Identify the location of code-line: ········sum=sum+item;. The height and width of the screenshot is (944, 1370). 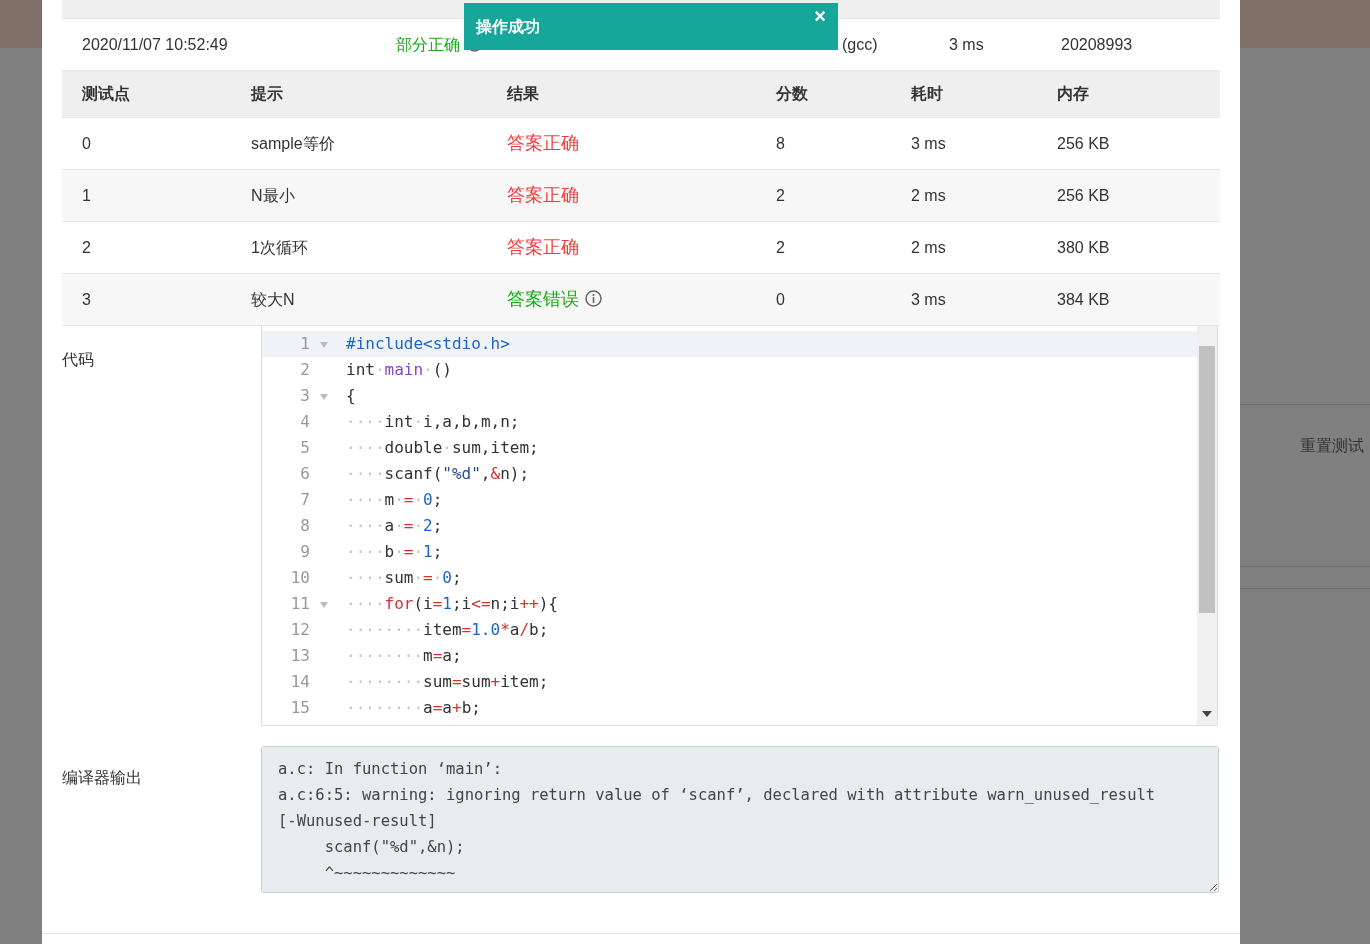
(448, 682).